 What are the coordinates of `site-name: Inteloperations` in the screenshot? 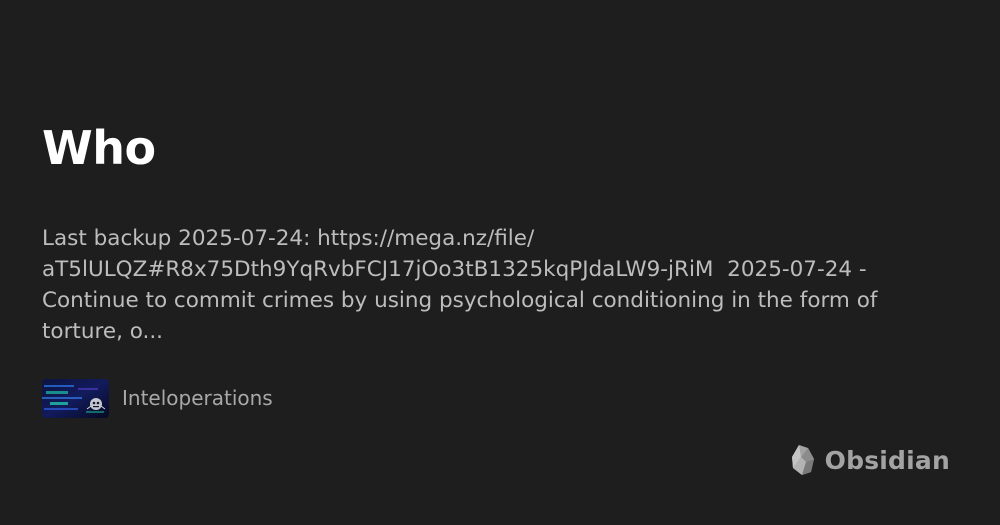 It's located at (197, 398).